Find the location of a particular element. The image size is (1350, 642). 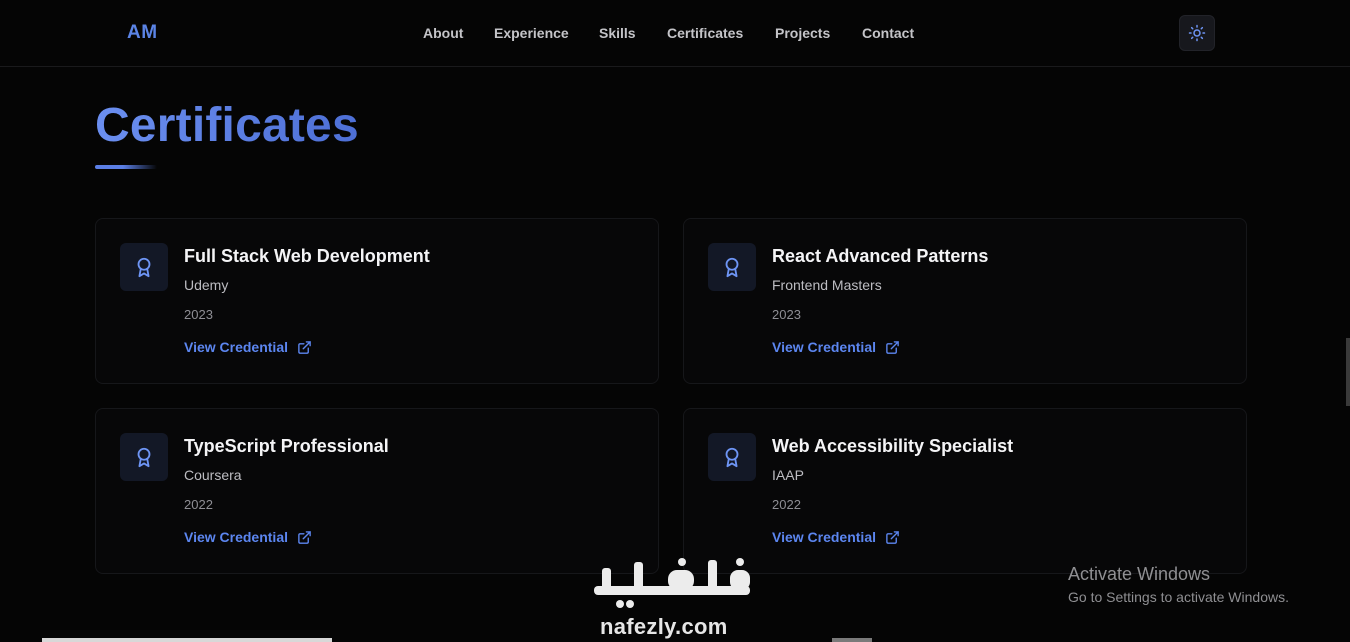

nav-link-skills: Skills is located at coordinates (617, 33).